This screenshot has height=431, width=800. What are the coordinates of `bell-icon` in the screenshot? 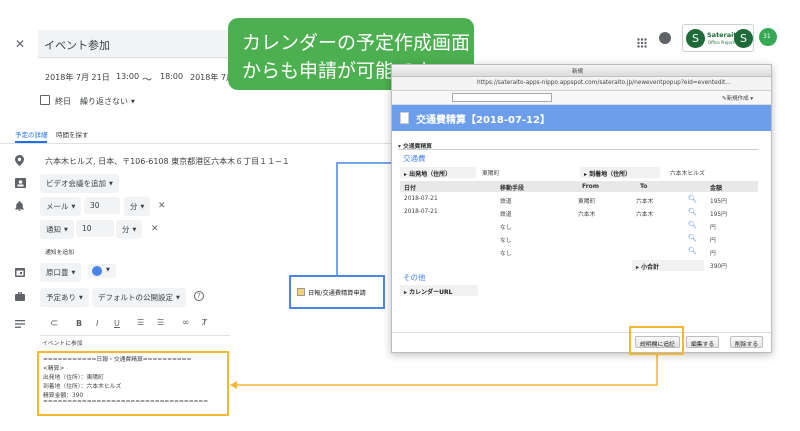 It's located at (19, 207).